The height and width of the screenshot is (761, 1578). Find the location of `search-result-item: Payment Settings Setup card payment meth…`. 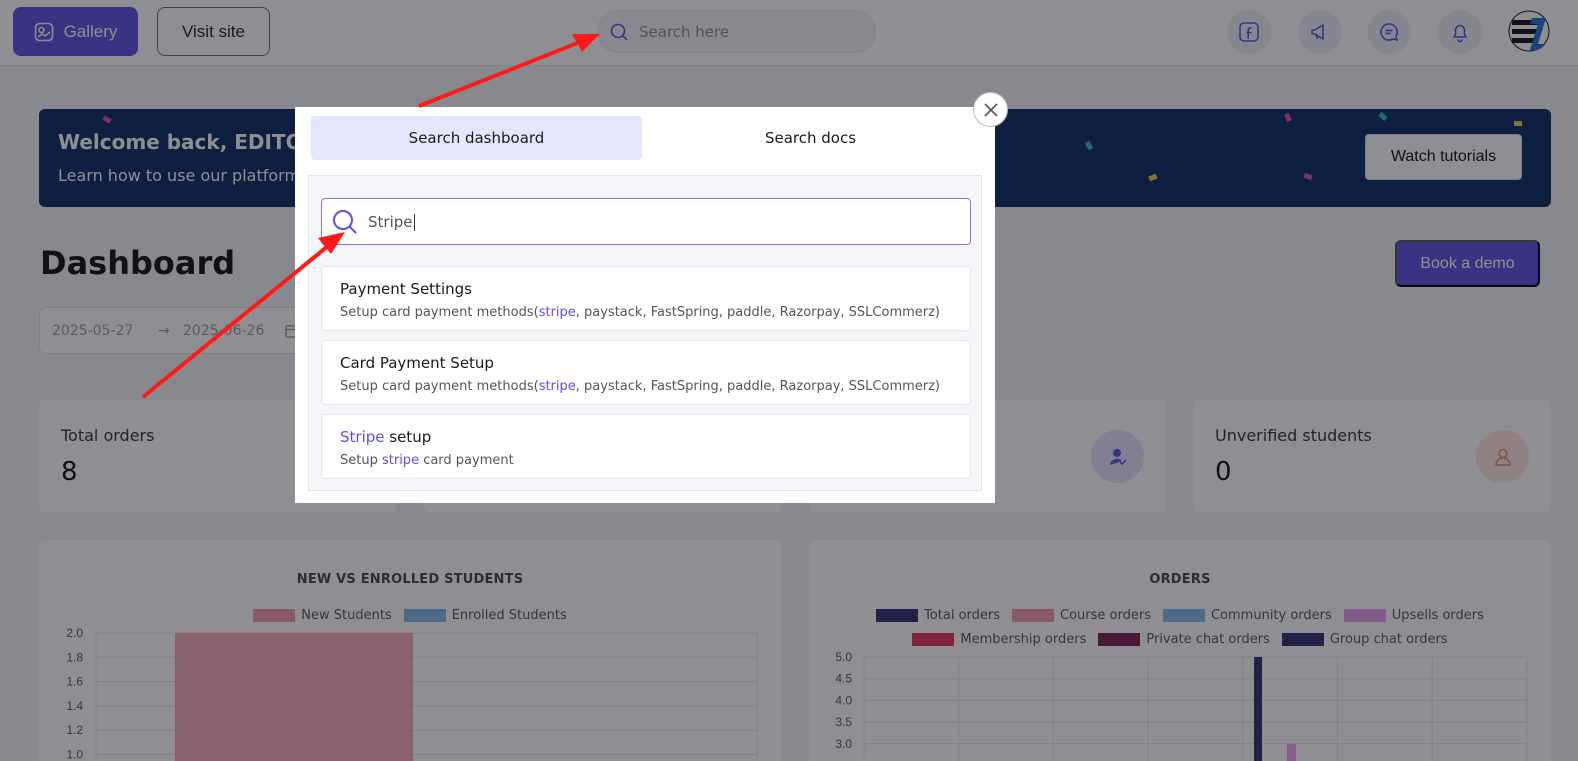

search-result-item: Payment Settings Setup card payment meth… is located at coordinates (646, 298).